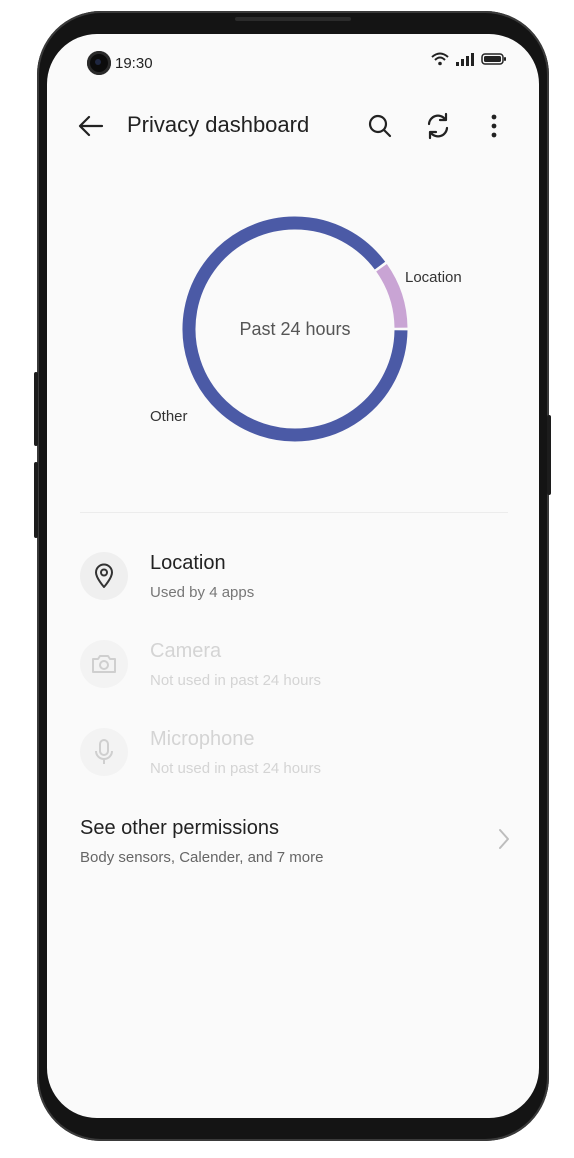  I want to click on volume-down-button, so click(36, 500).